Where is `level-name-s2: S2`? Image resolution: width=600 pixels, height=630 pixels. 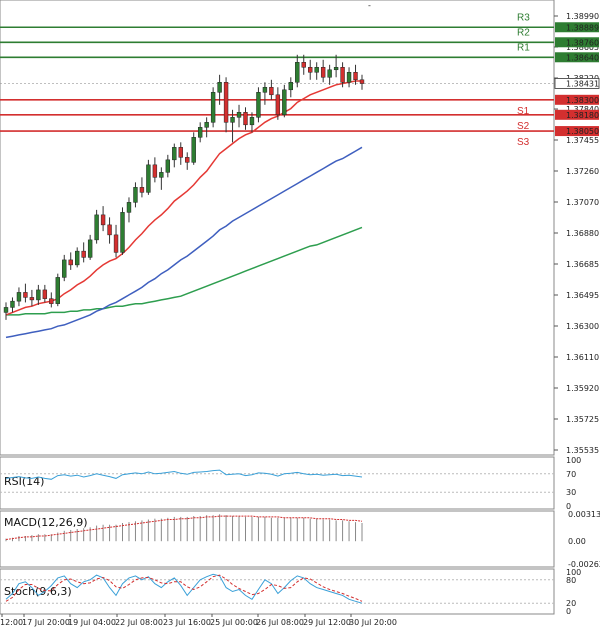
level-name-s2: S2 is located at coordinates (523, 126).